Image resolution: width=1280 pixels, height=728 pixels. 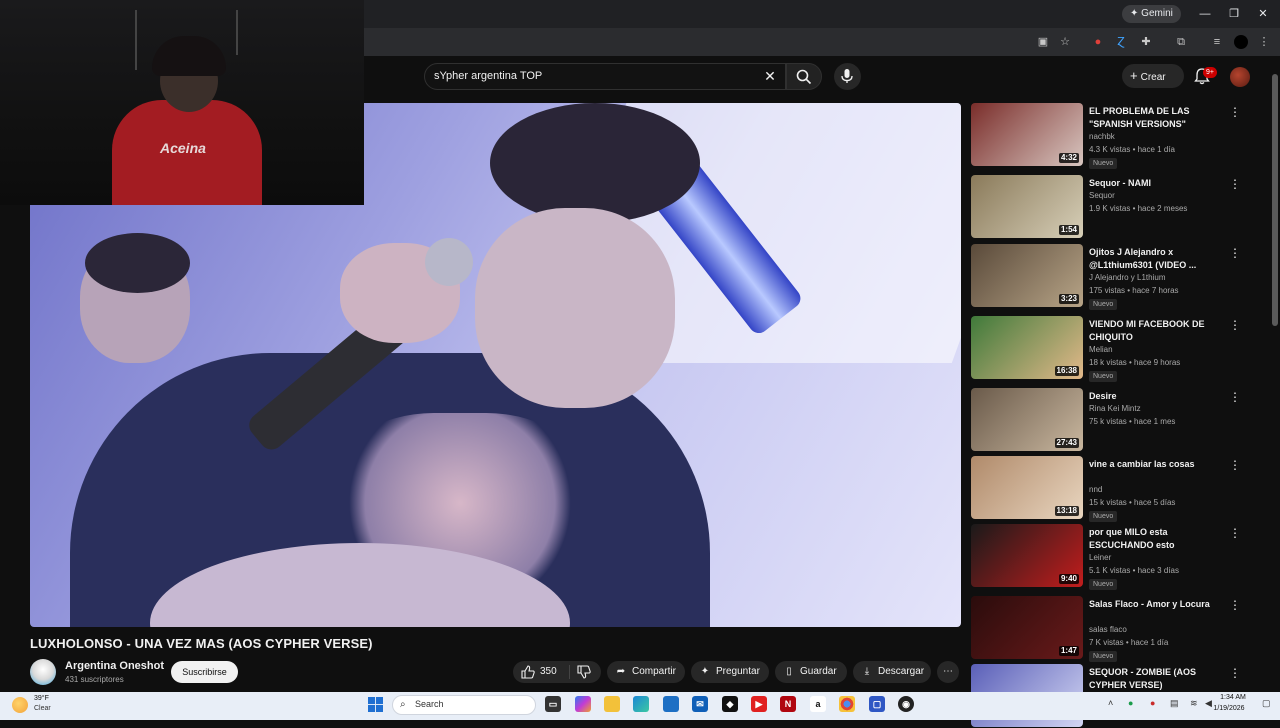 What do you see at coordinates (1065, 42) in the screenshot?
I see `bookmark-star-icon: ☆` at bounding box center [1065, 42].